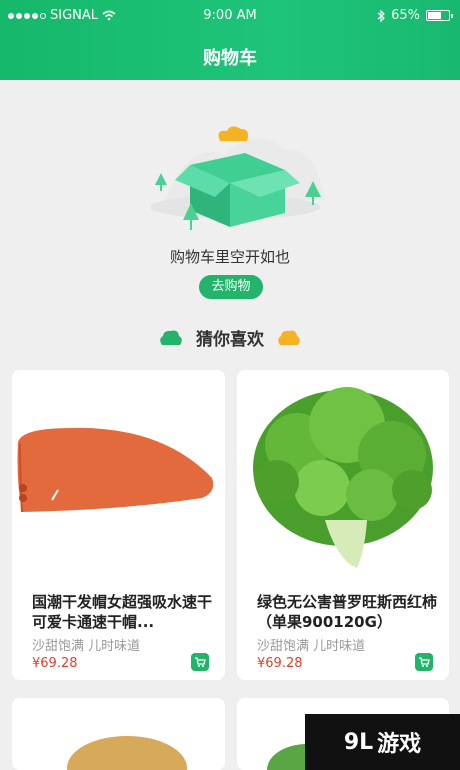 Image resolution: width=460 pixels, height=770 pixels. I want to click on potato-image, so click(127, 753).